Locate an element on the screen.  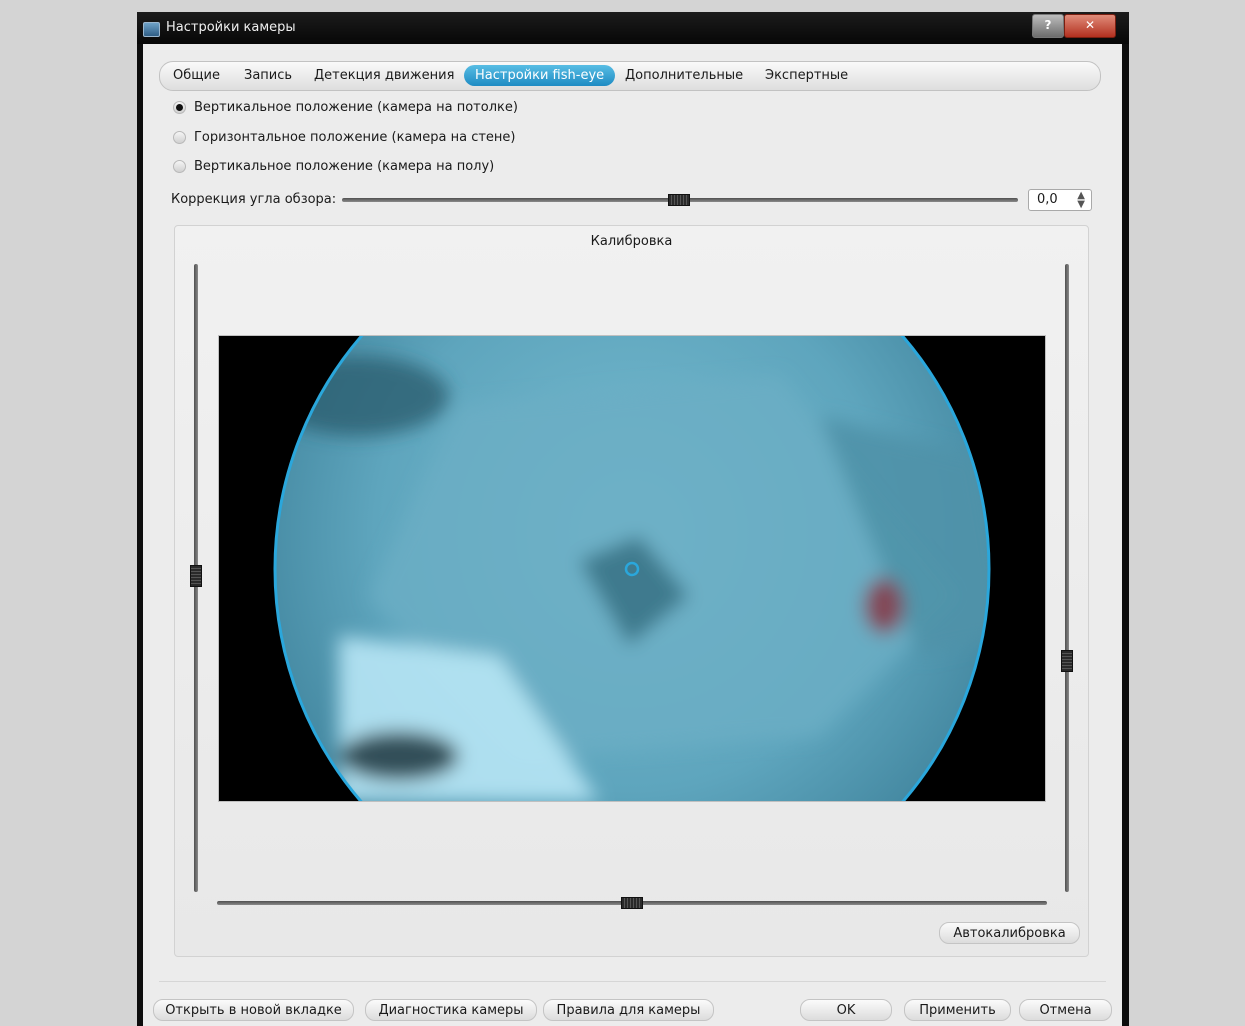
tab-fisheye-settings: Настройки fish-eye is located at coordinates (540, 75).